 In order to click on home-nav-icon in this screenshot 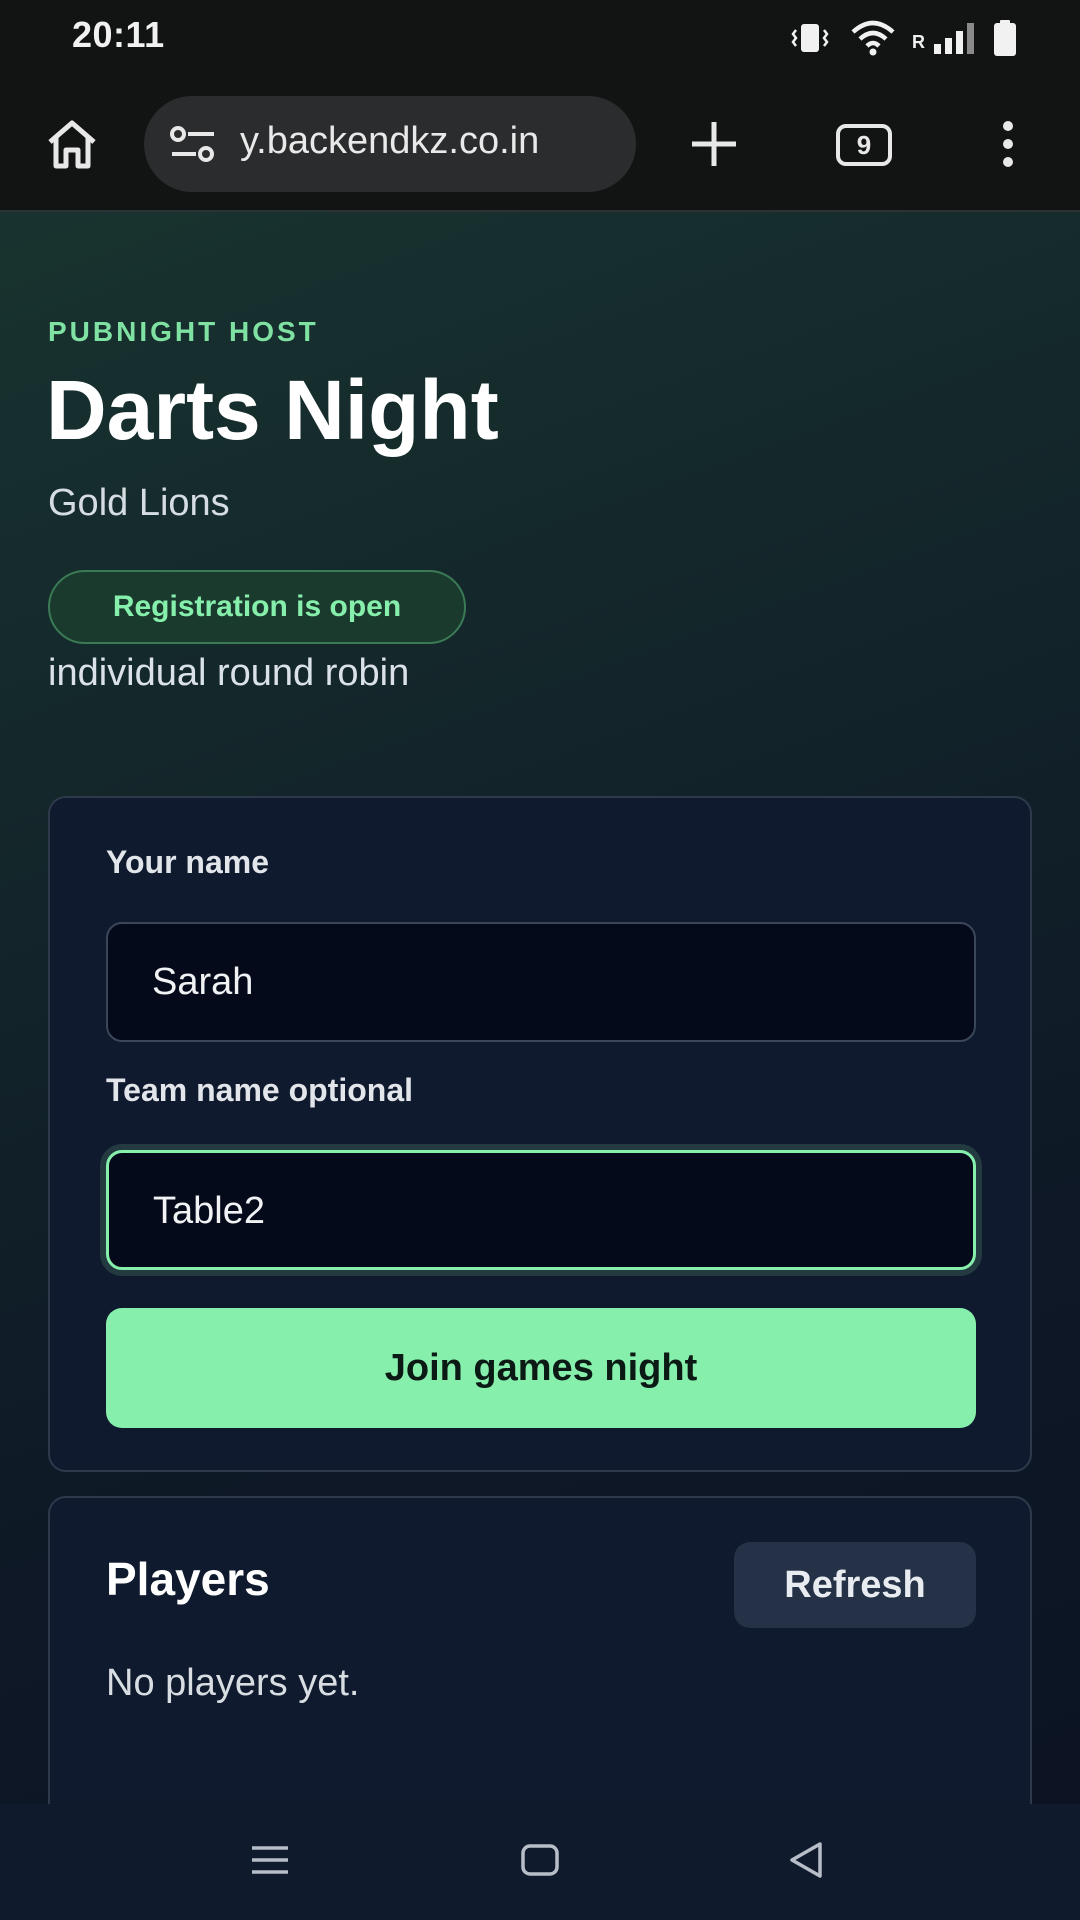, I will do `click(540, 1860)`.